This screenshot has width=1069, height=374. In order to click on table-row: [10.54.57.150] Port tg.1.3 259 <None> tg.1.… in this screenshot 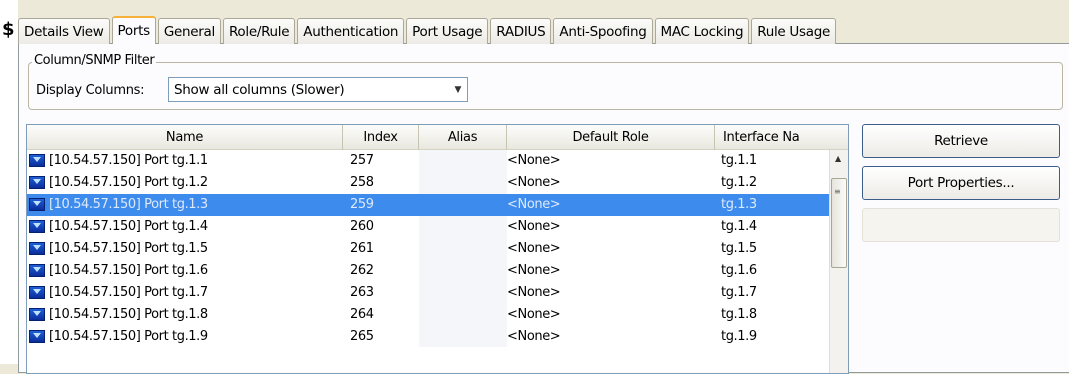, I will do `click(437, 204)`.